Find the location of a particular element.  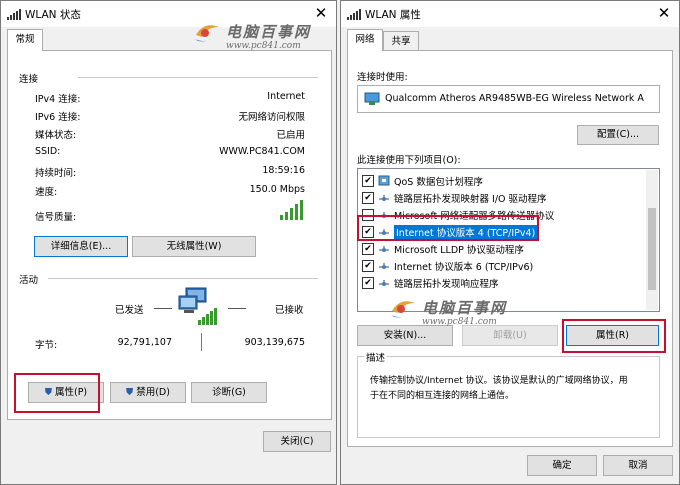

connect-using-label: 连接时使用: is located at coordinates (382, 77).